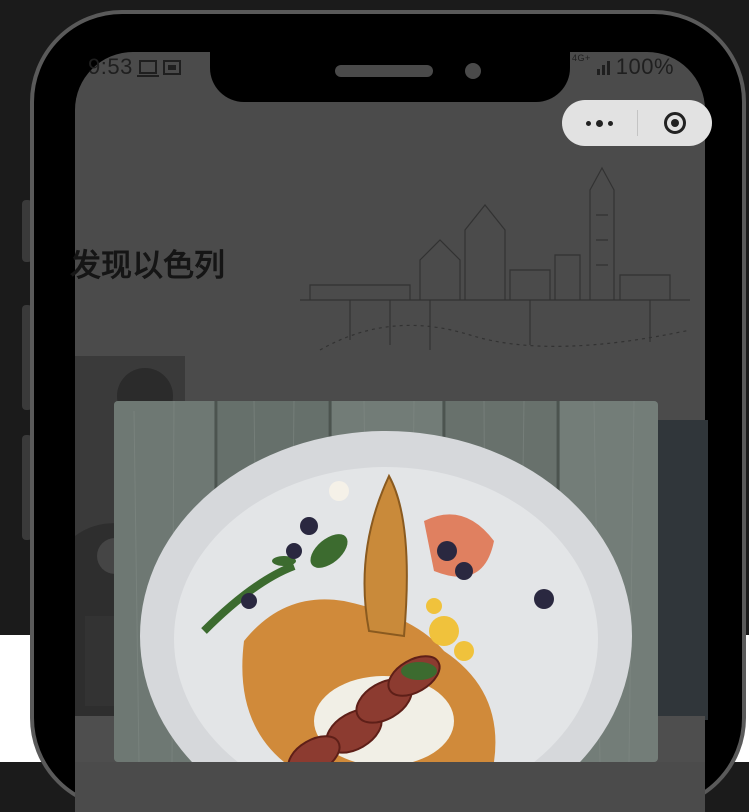 The height and width of the screenshot is (812, 749). I want to click on city-sketch-illustration, so click(495, 258).